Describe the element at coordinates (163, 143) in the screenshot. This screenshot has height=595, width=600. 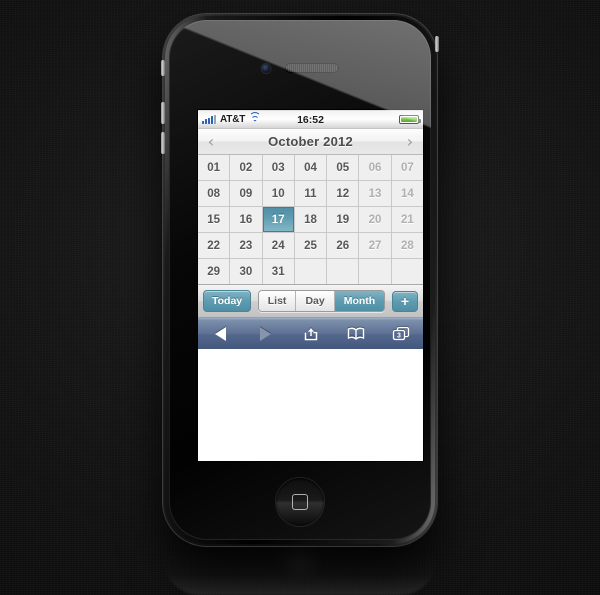
I see `volume-down-button` at that location.